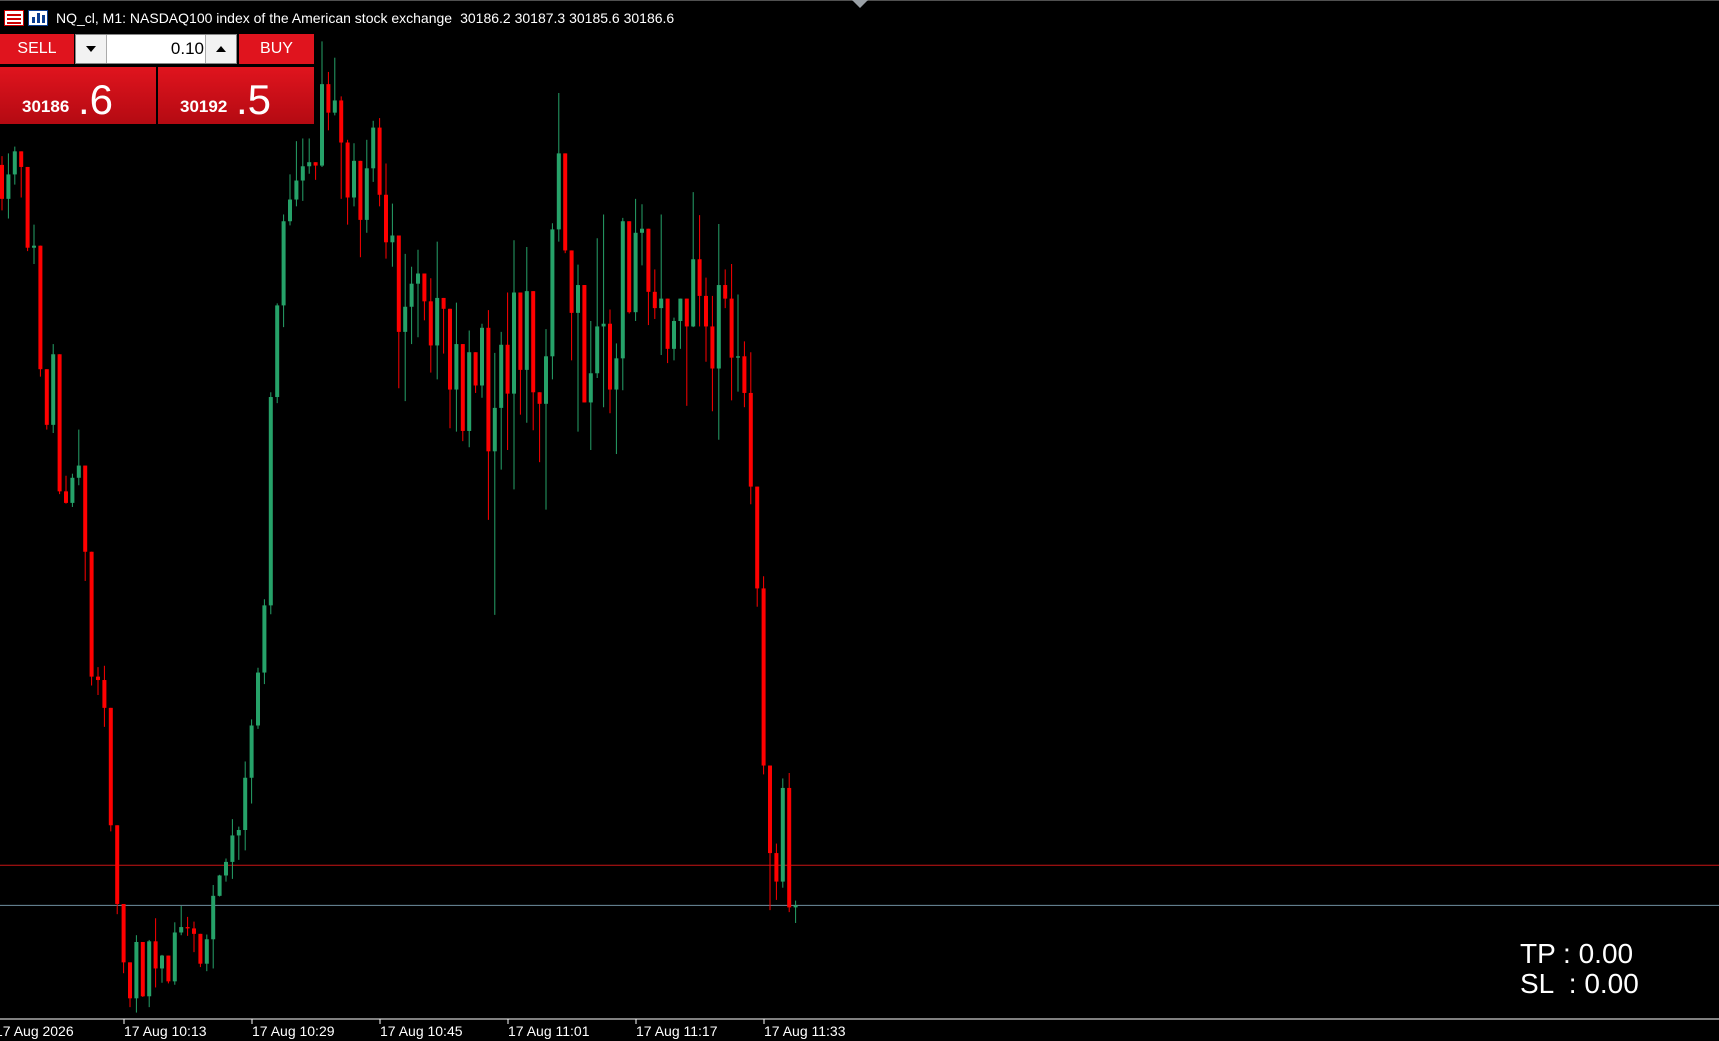 This screenshot has width=1719, height=1041. Describe the element at coordinates (1577, 953) in the screenshot. I see `take-profit-label: TP : 0.00` at that location.